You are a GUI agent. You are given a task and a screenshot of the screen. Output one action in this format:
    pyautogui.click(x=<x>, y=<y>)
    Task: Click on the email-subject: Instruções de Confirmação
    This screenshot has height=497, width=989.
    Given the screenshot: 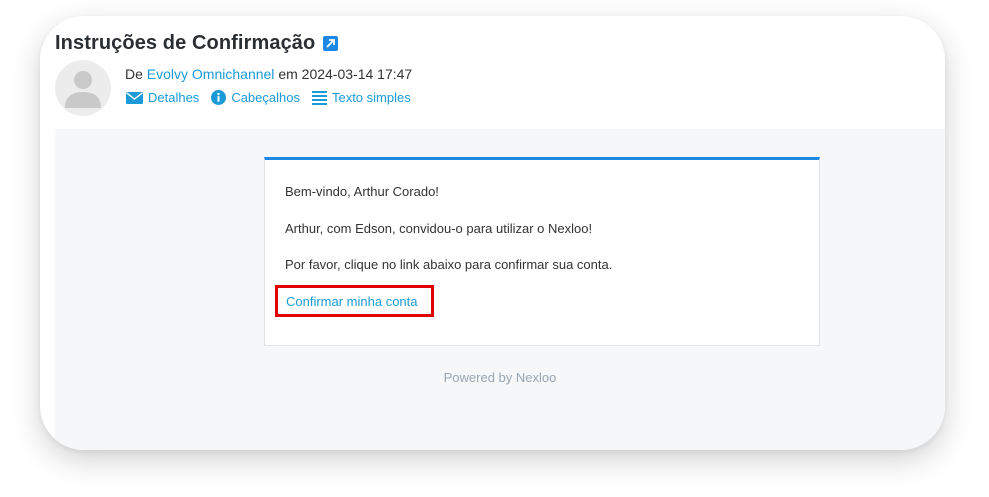 What is the action you would take?
    pyautogui.click(x=185, y=42)
    